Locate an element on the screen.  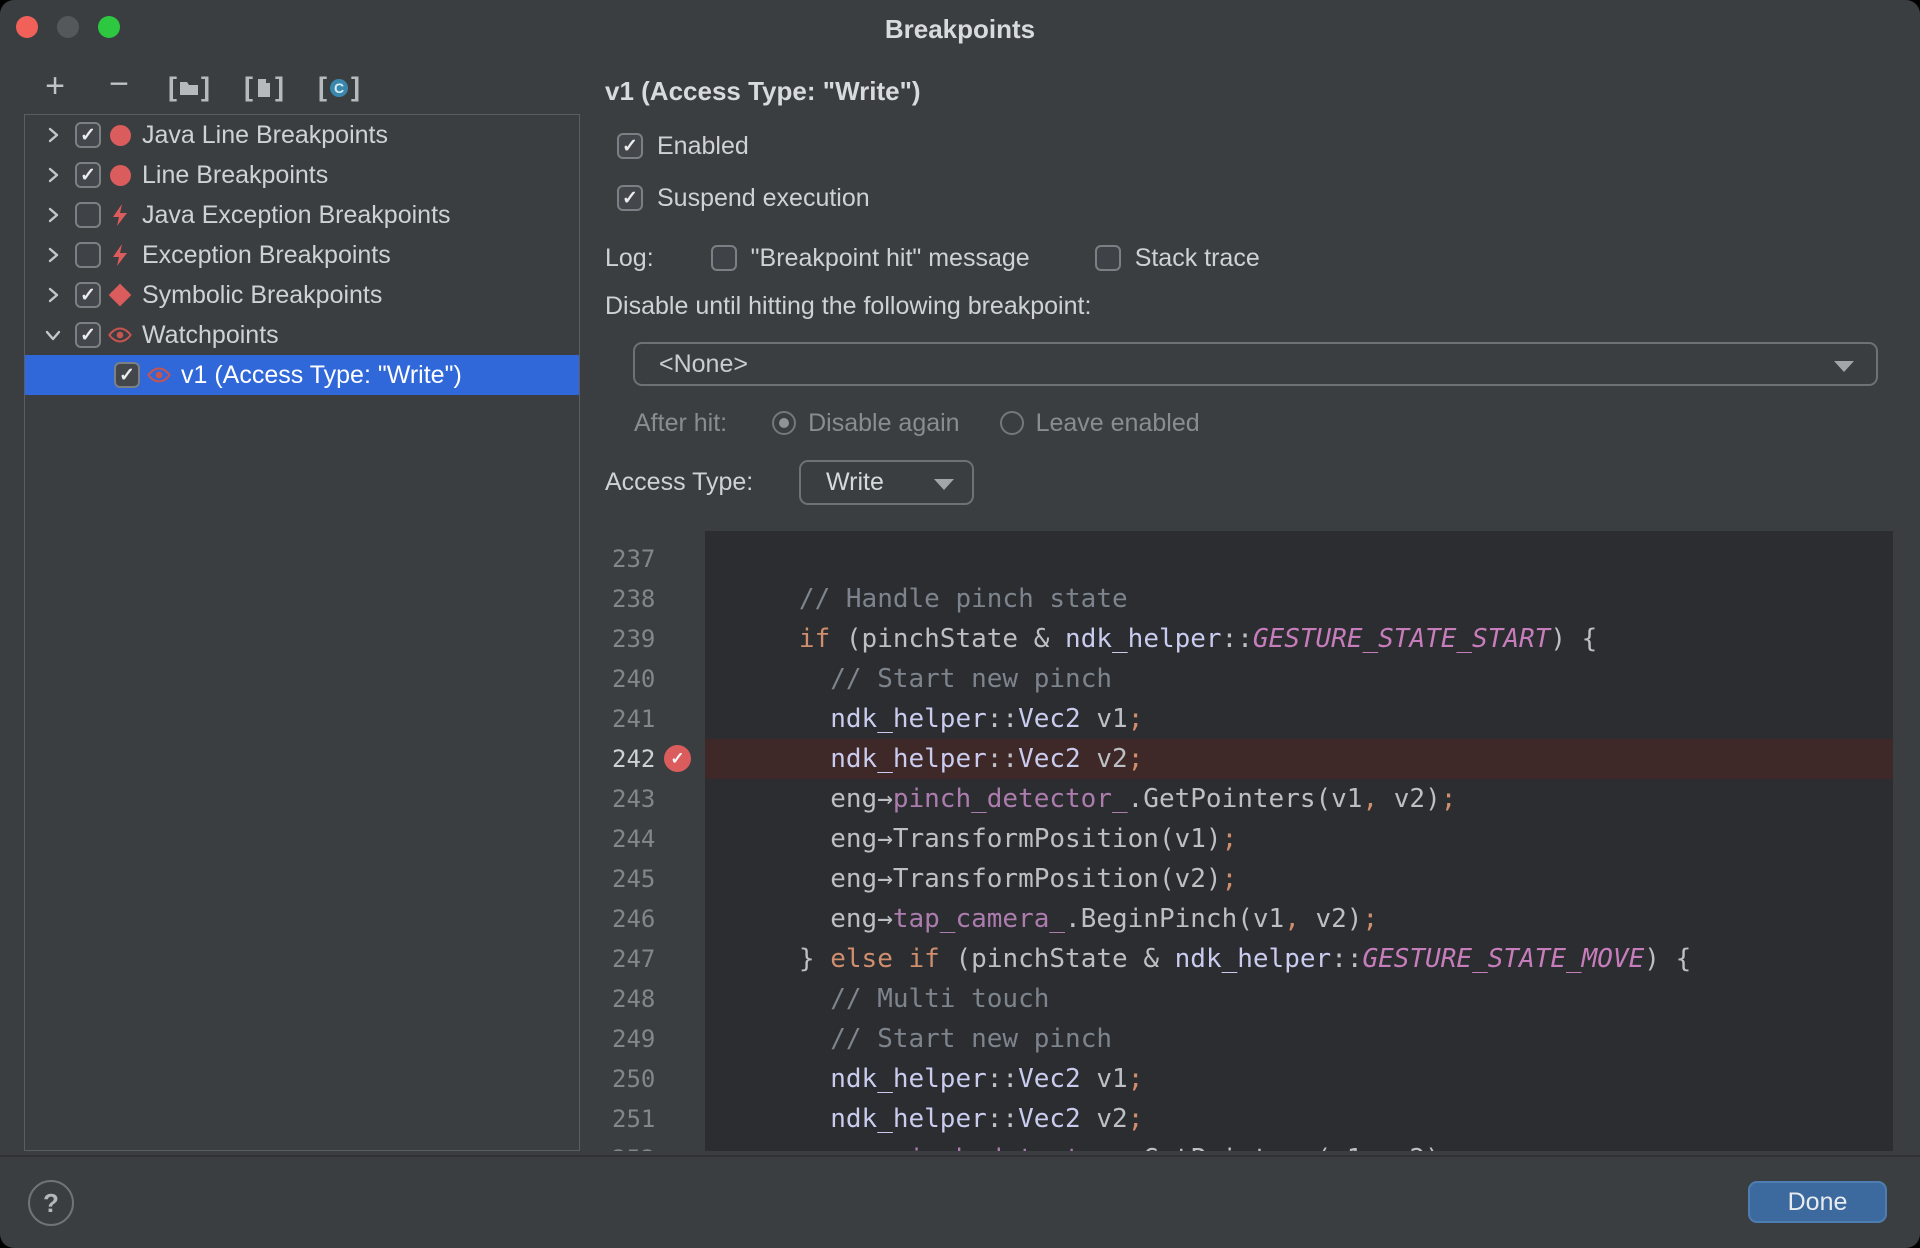
breakpoint-hit-message-label: "Breakpoint hit" message is located at coordinates (890, 257).